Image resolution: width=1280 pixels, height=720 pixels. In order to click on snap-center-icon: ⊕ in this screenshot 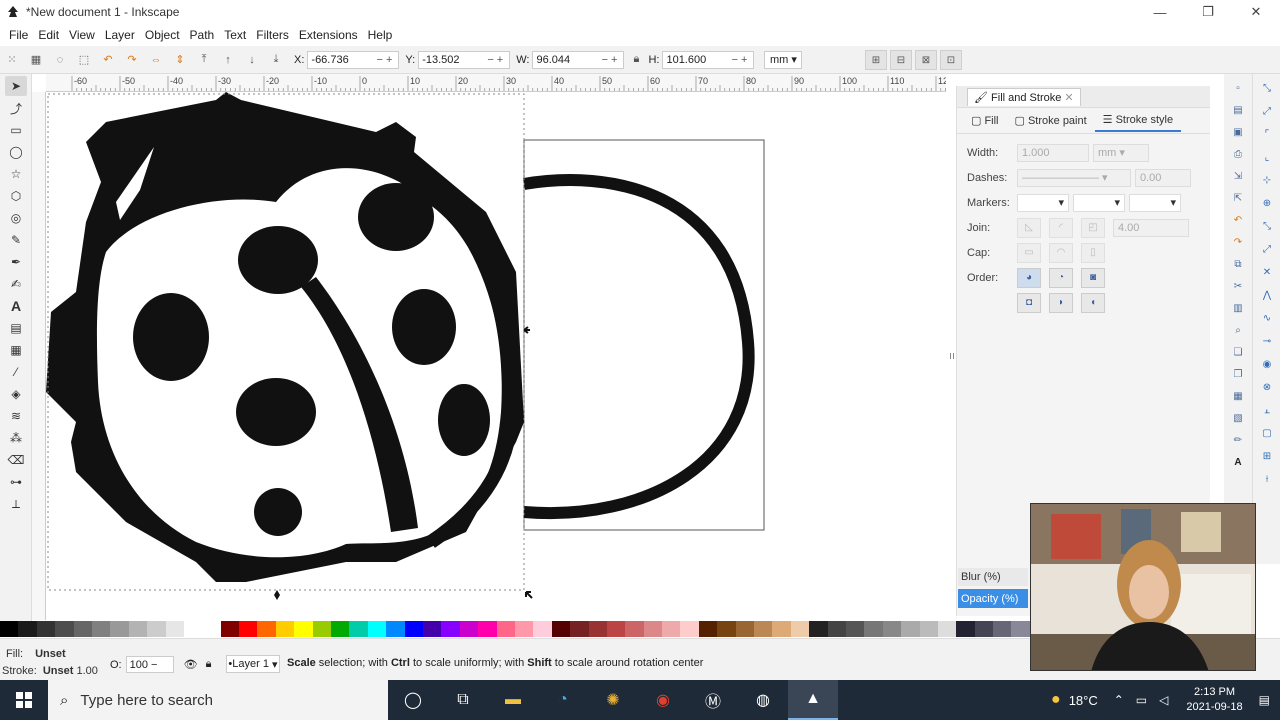, I will do `click(1267, 203)`.